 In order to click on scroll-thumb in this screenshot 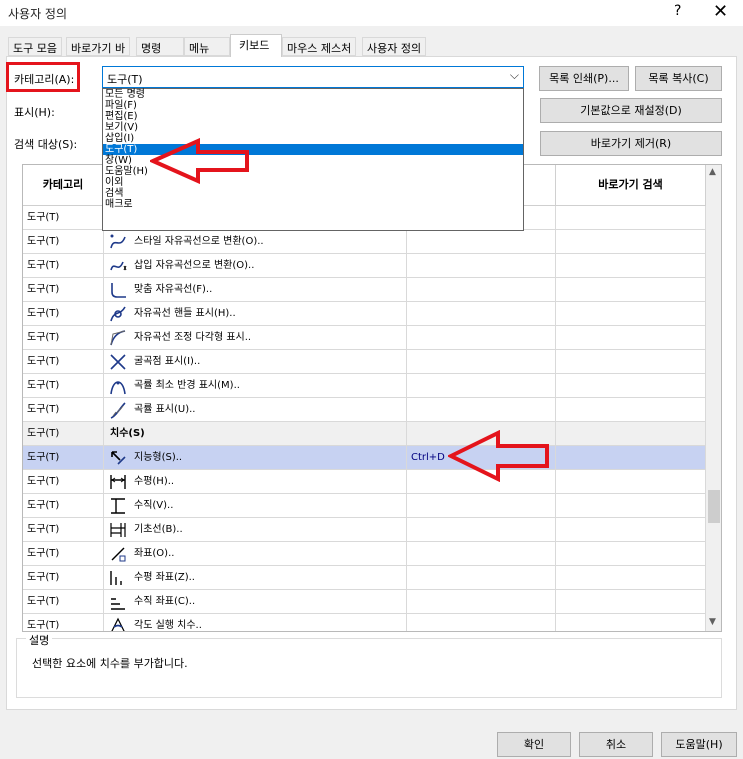, I will do `click(714, 506)`.